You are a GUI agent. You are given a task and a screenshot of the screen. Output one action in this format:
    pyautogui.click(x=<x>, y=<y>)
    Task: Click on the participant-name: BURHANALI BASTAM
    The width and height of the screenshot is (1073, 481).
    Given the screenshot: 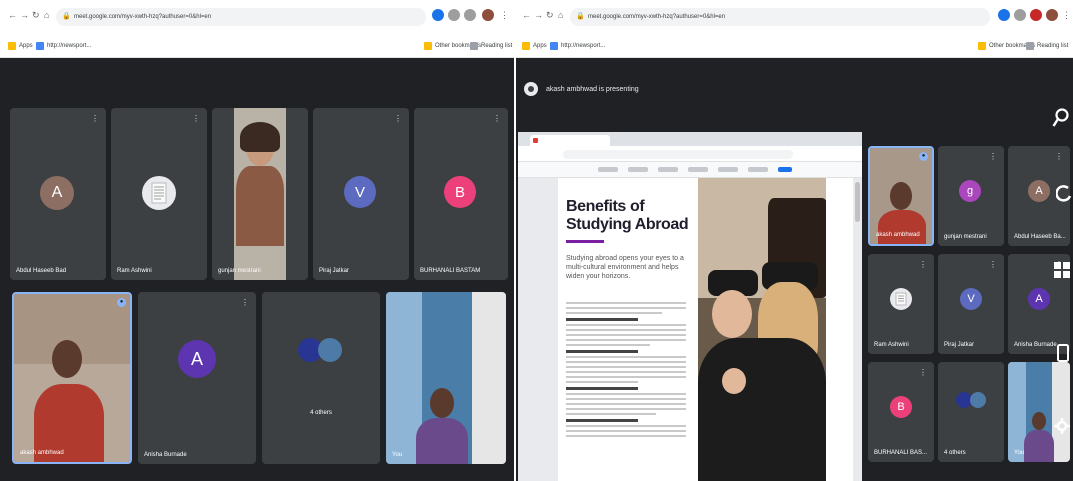 What is the action you would take?
    pyautogui.click(x=450, y=271)
    